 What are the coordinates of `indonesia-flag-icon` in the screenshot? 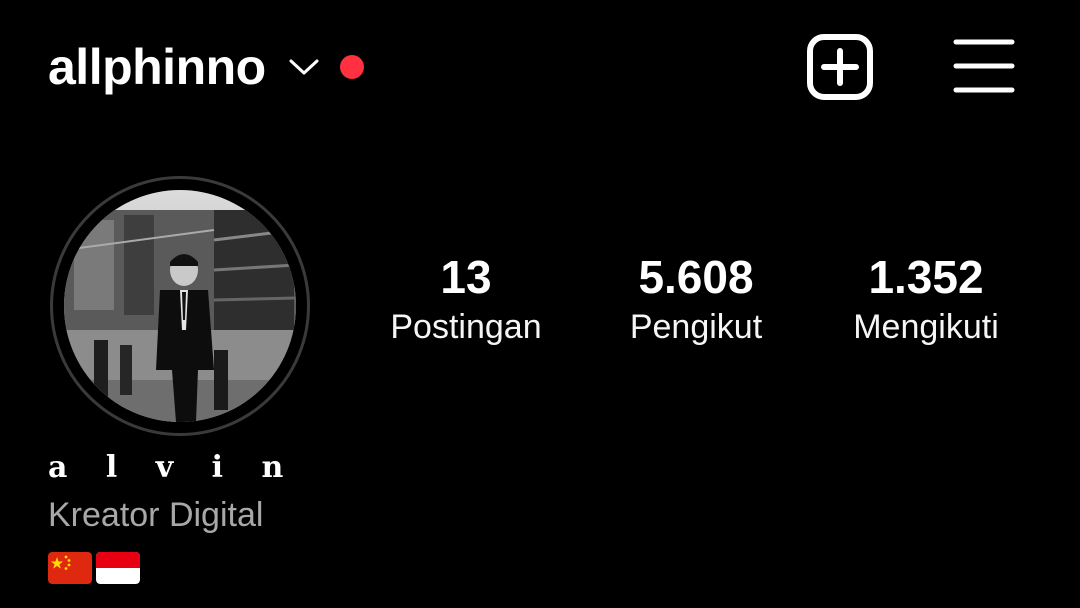 It's located at (118, 568).